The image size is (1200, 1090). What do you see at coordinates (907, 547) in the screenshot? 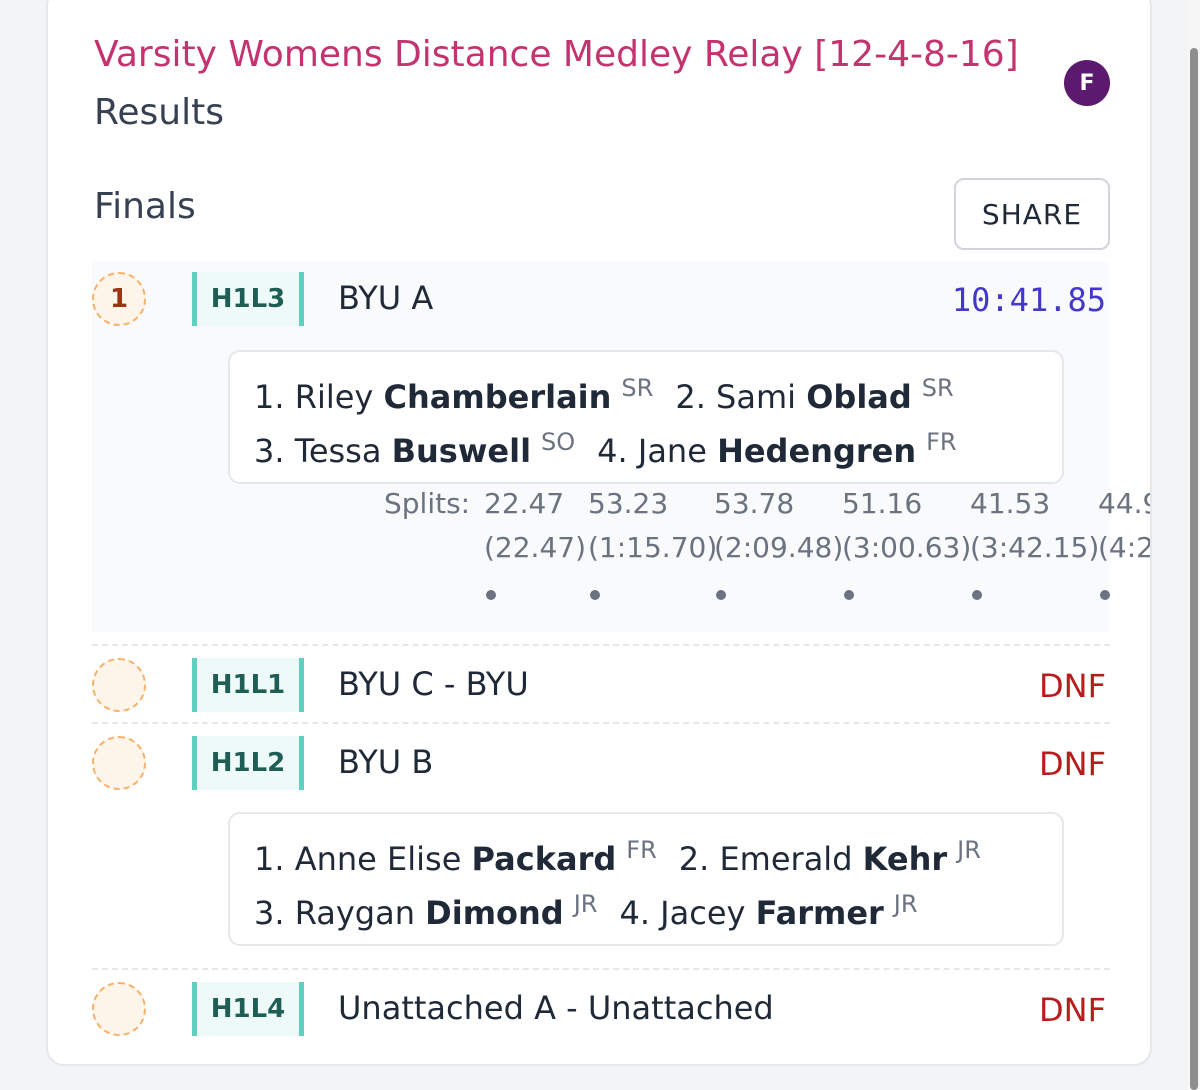
I see `cumulative-time: (3:00.63)` at bounding box center [907, 547].